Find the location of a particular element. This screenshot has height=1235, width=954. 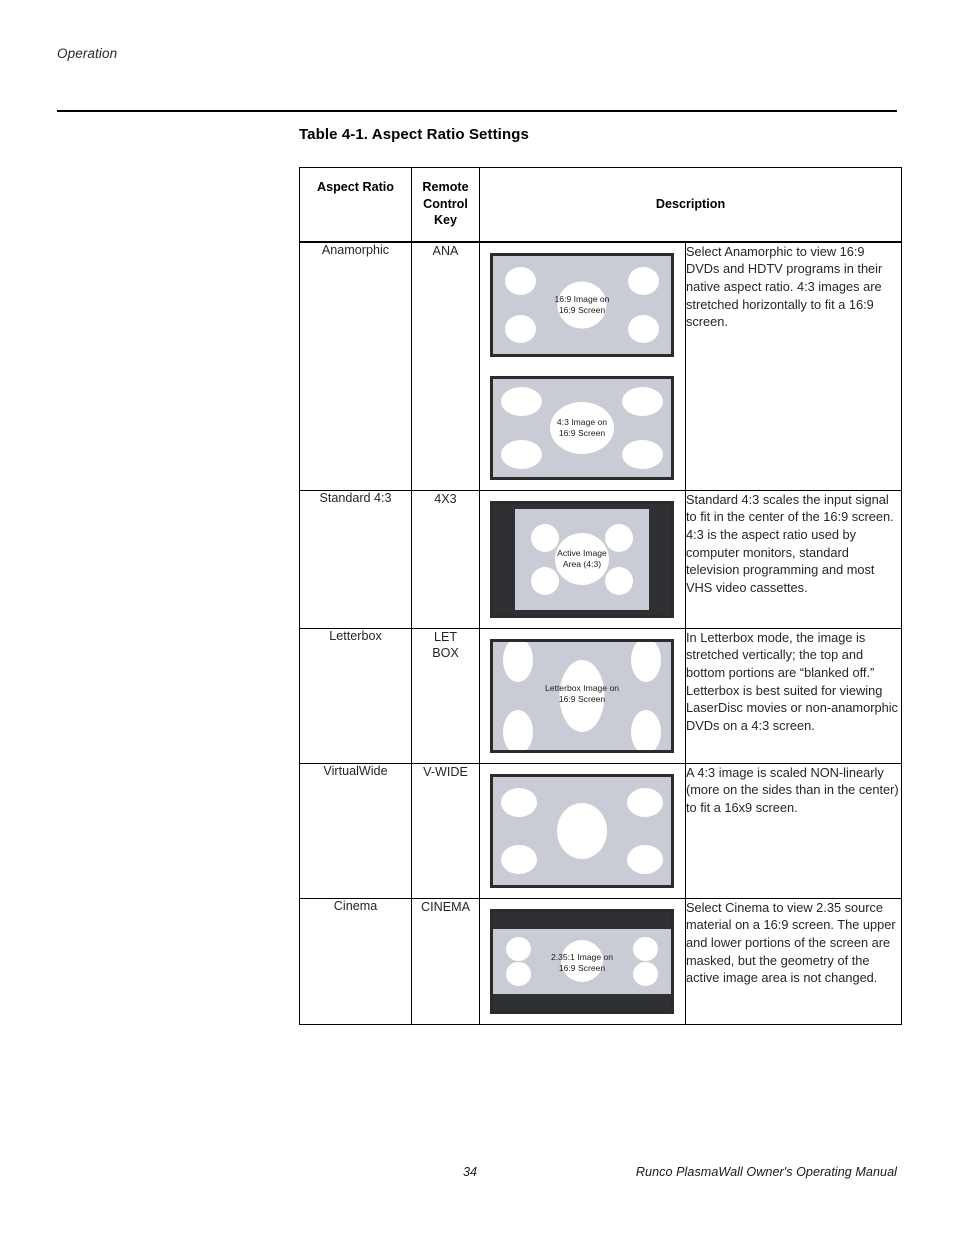

remote-key-line2: BOX is located at coordinates (445, 653).